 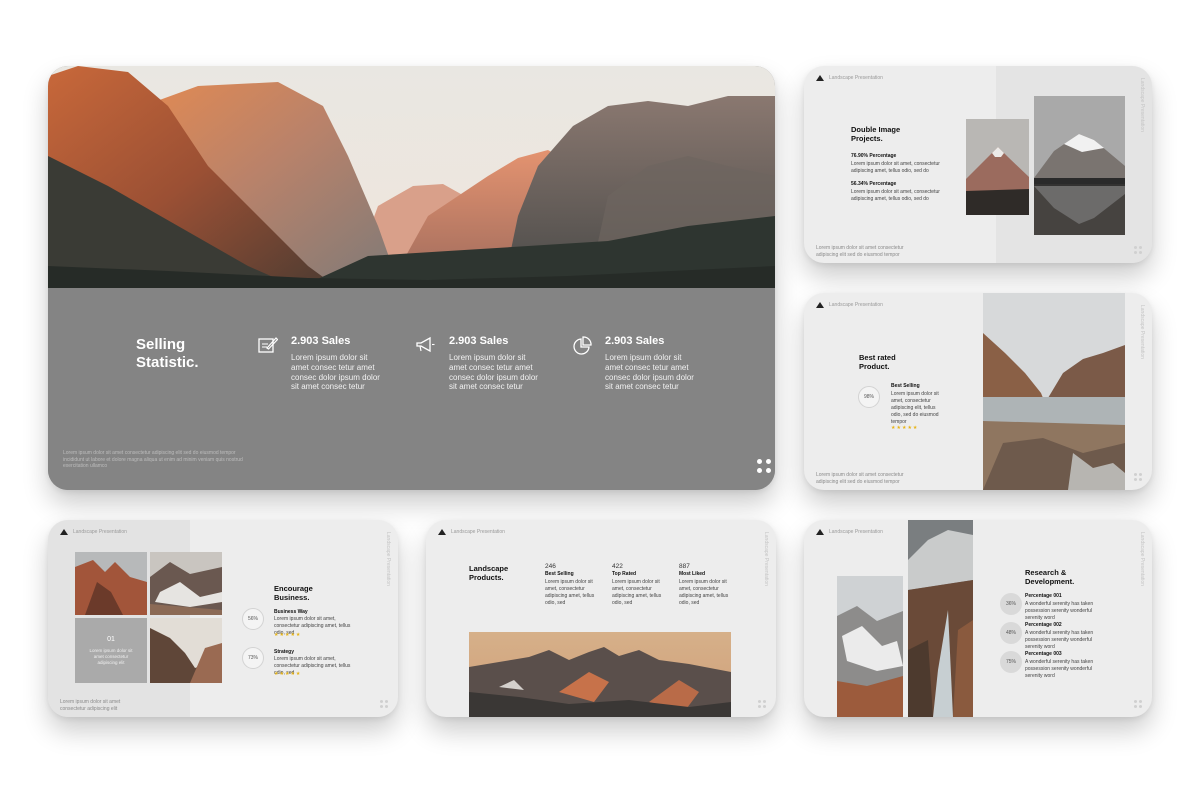 What do you see at coordinates (1054, 391) in the screenshot?
I see `mountain-lake-photo` at bounding box center [1054, 391].